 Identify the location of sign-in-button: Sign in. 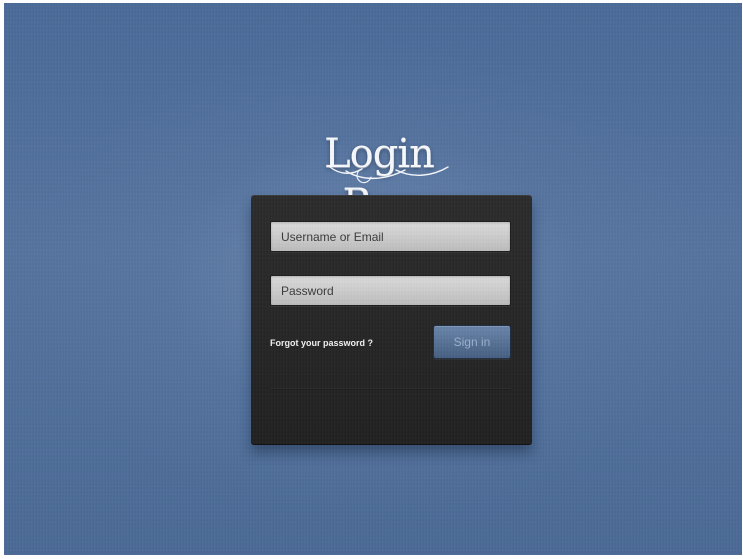
(472, 342).